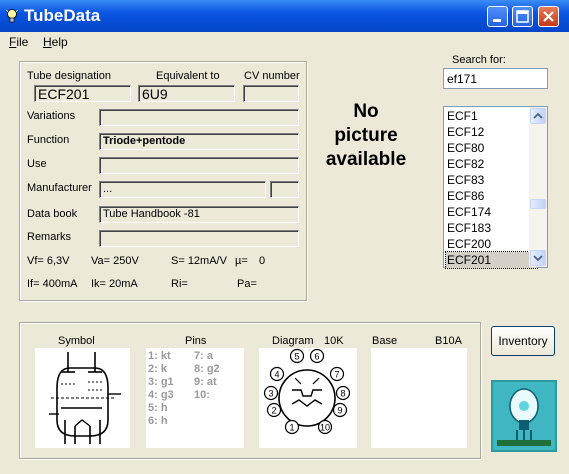 The image size is (569, 474). Describe the element at coordinates (62, 15) in the screenshot. I see `window-title: TubeData` at that location.